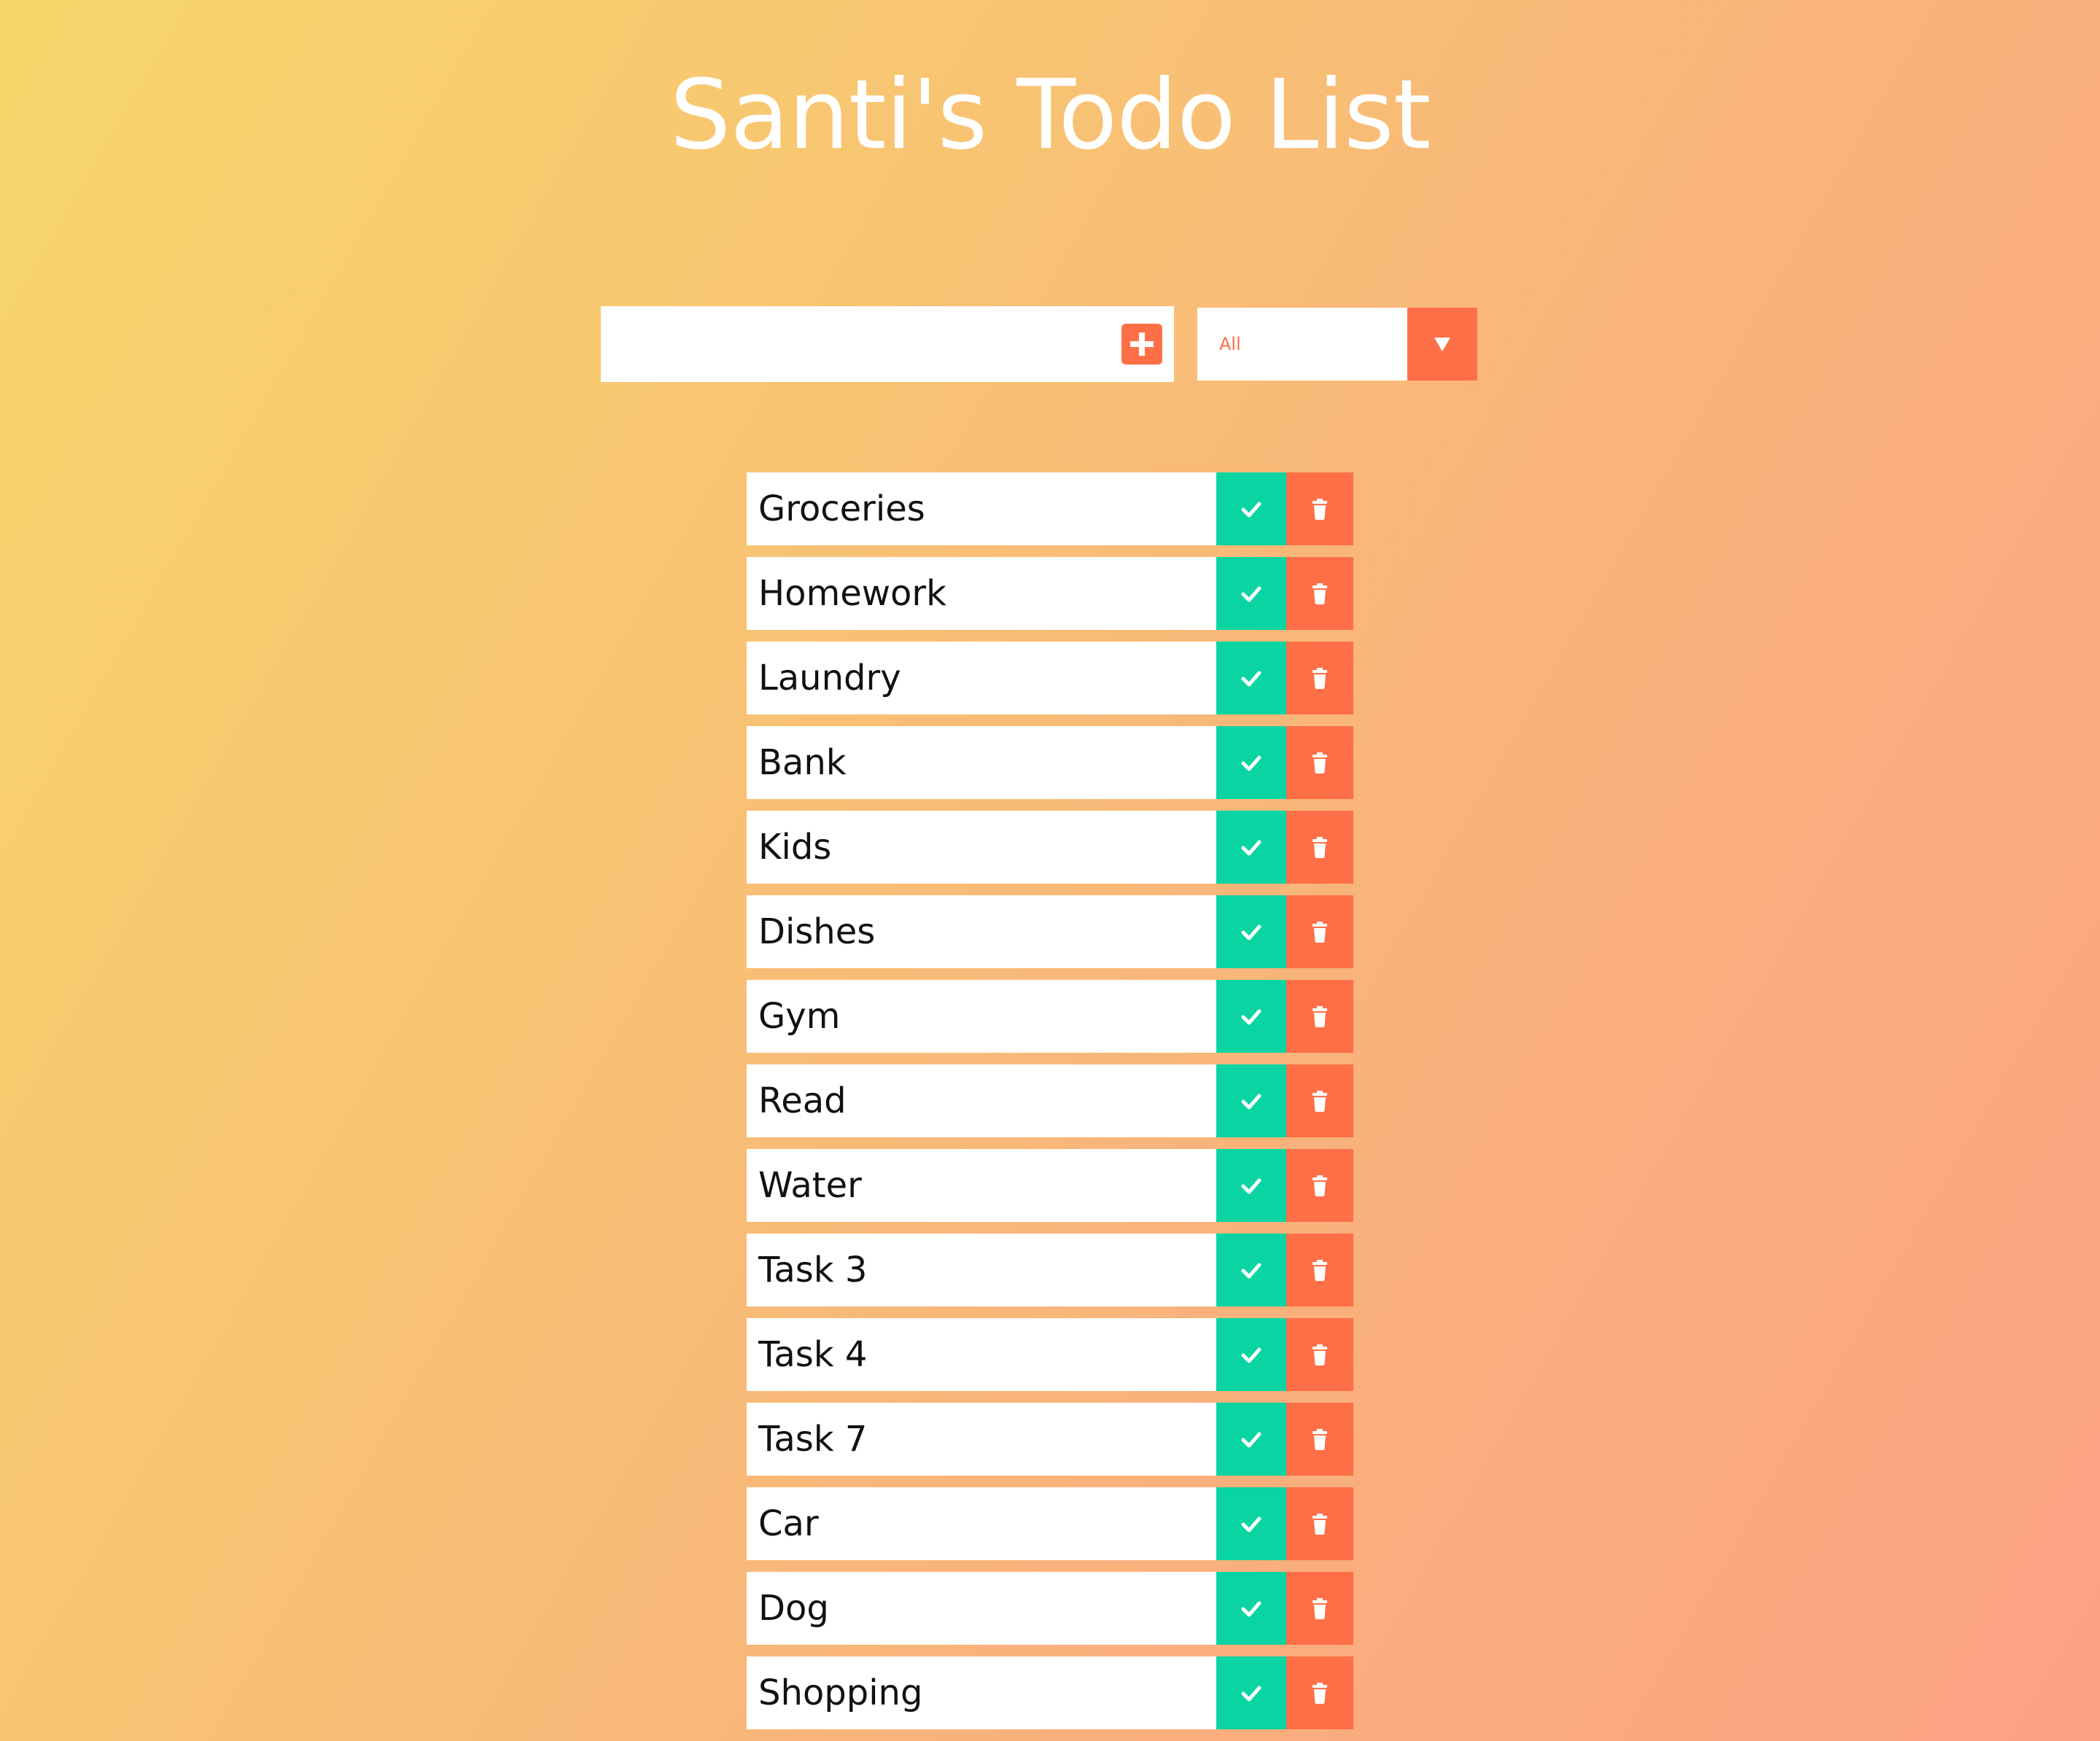 The image size is (2100, 1741). What do you see at coordinates (1050, 1524) in the screenshot?
I see `todo-item: Car` at bounding box center [1050, 1524].